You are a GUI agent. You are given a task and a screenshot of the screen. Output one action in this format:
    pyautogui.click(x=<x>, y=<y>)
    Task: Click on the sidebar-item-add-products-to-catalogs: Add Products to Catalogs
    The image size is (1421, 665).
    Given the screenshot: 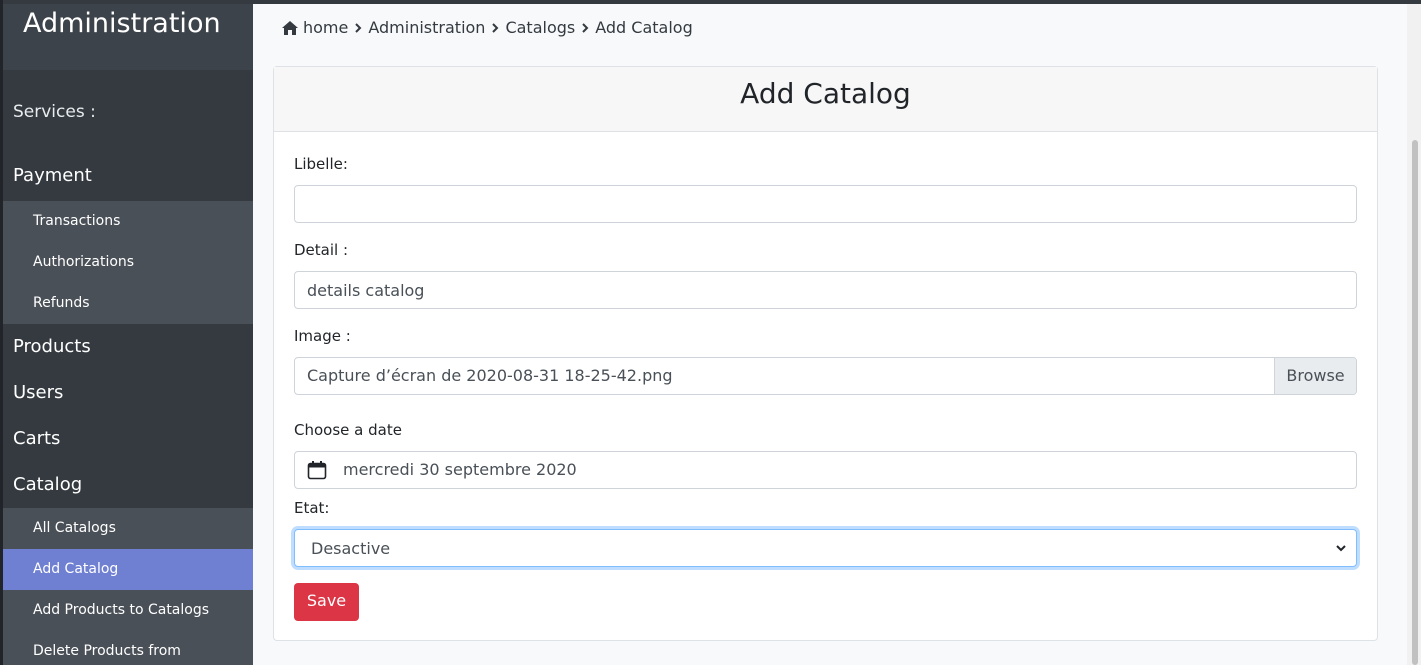 What is the action you would take?
    pyautogui.click(x=128, y=610)
    